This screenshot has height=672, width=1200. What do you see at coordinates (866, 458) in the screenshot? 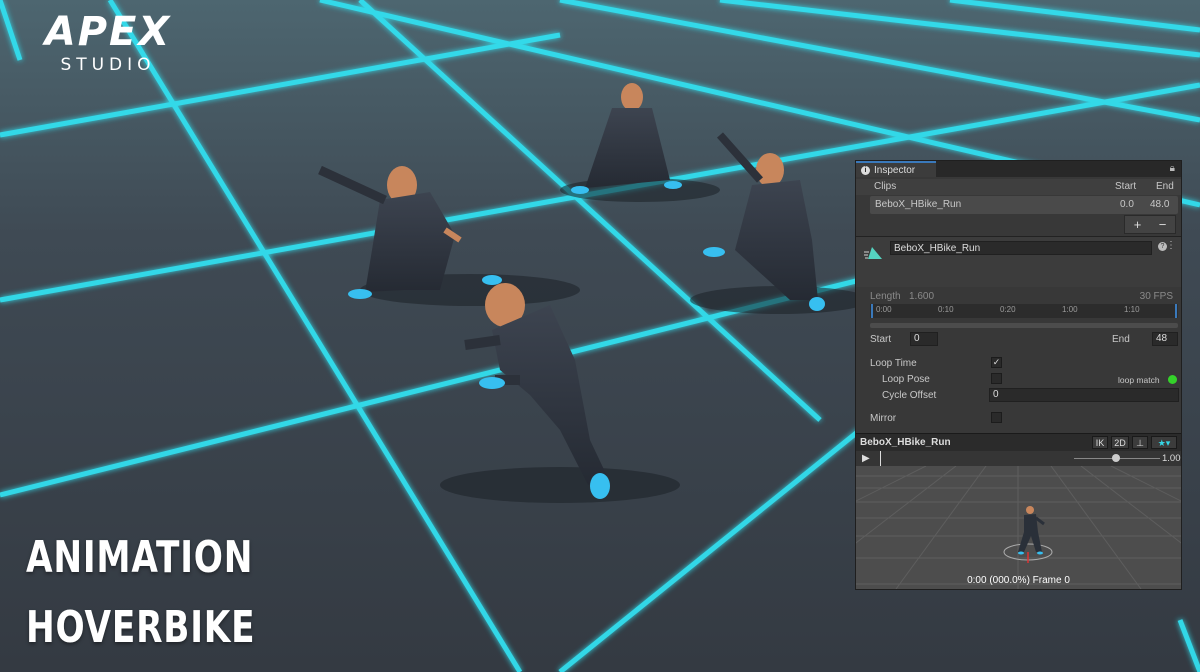
I see `play-icon: ▶` at bounding box center [866, 458].